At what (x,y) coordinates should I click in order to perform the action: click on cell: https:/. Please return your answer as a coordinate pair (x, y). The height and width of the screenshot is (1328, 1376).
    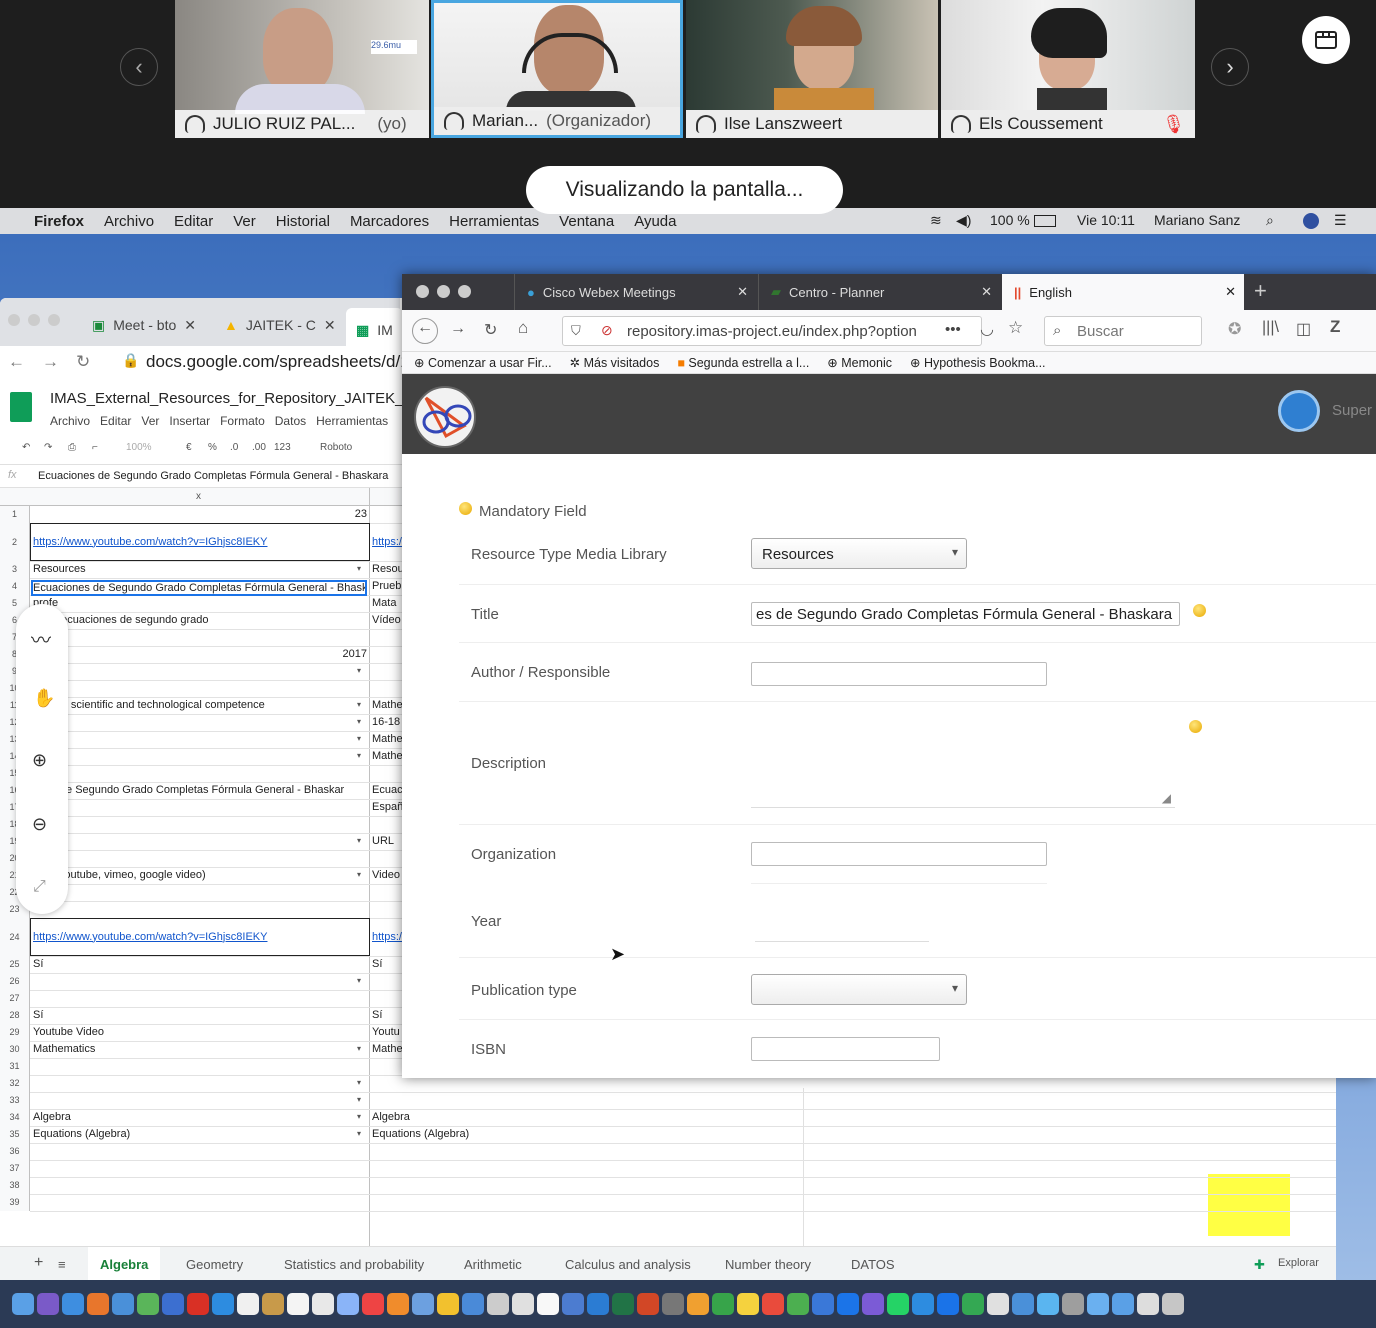
    Looking at the image, I should click on (387, 542).